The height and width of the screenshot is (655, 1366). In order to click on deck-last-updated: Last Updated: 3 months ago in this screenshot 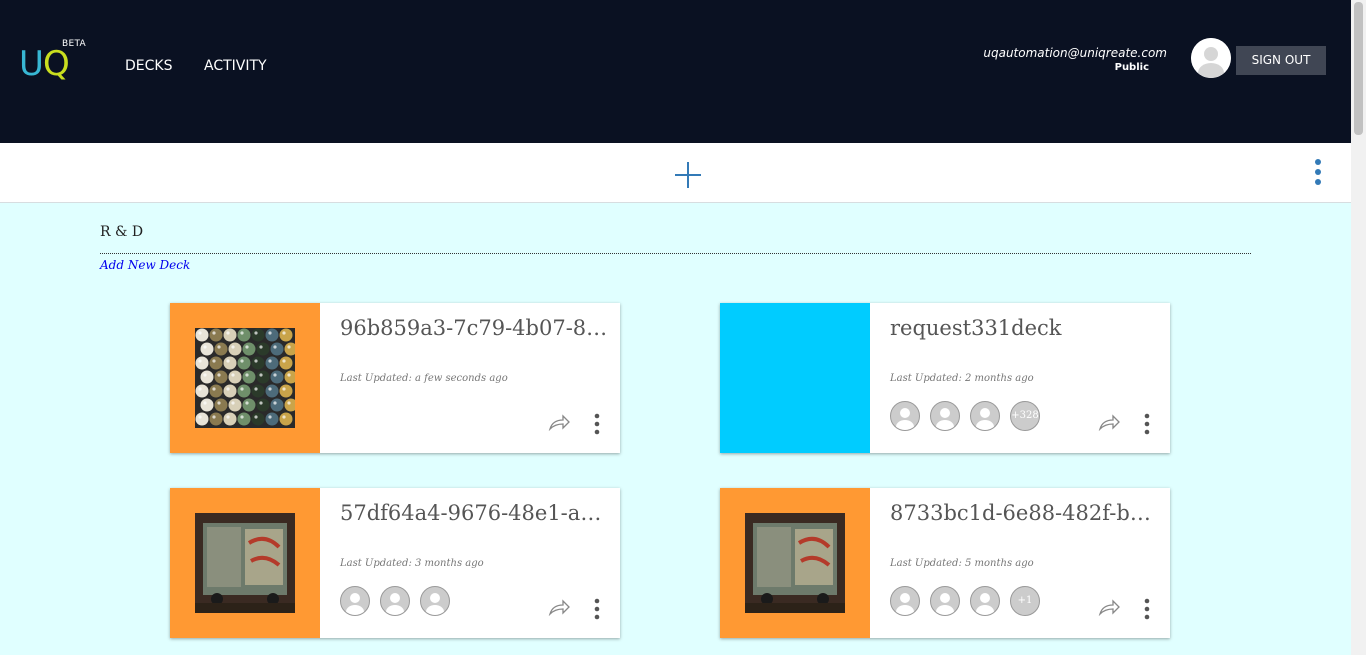, I will do `click(412, 563)`.